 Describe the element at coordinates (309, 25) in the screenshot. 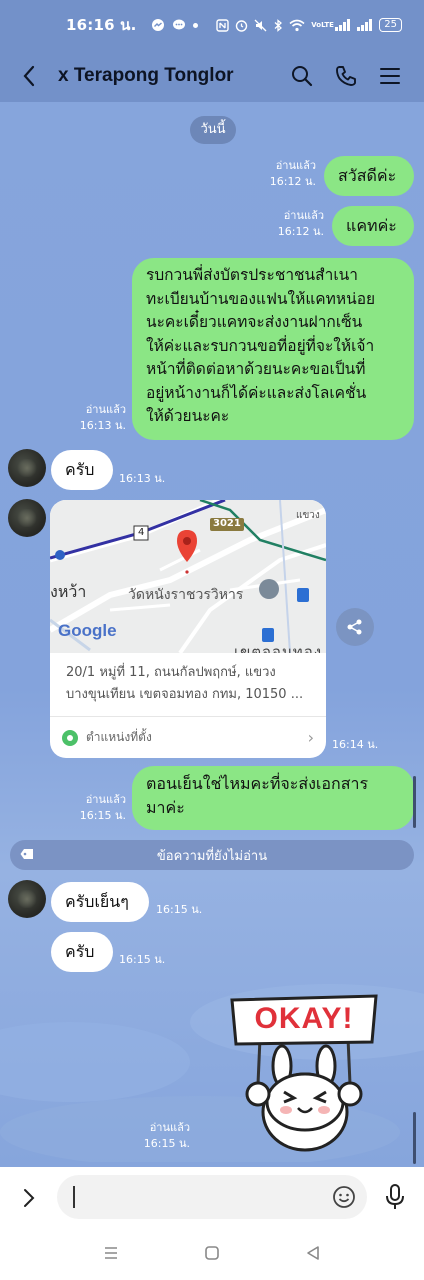

I see `system-indicators: VoLTE 25` at that location.